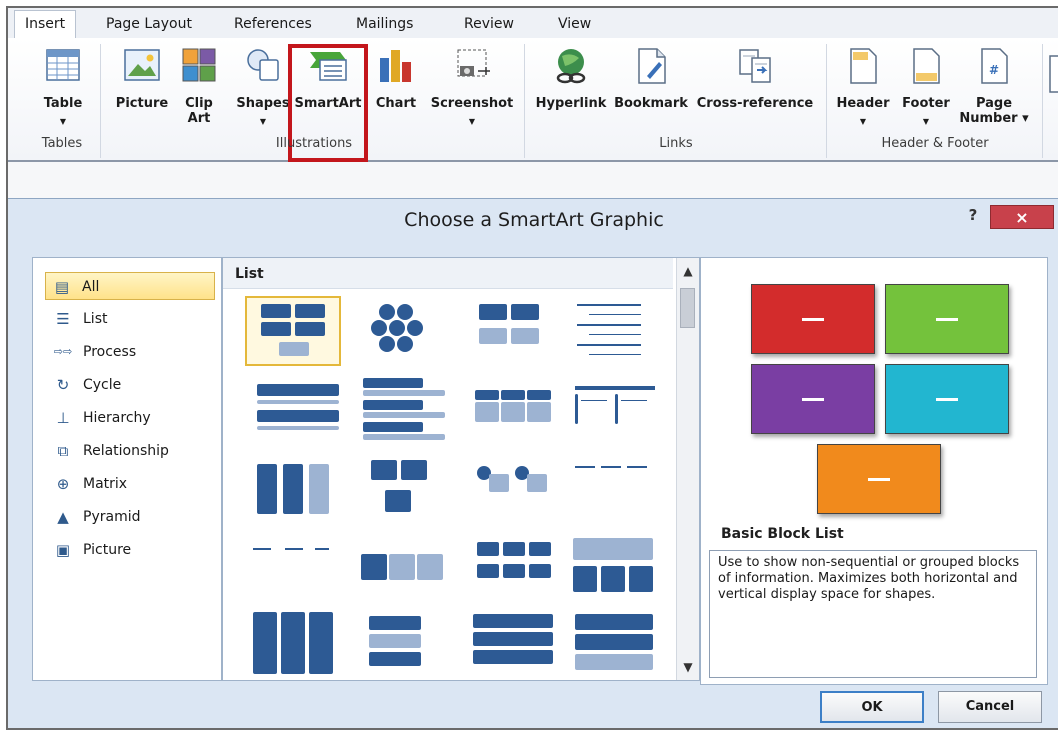  What do you see at coordinates (396, 86) in the screenshot?
I see `chart-button: Chart` at bounding box center [396, 86].